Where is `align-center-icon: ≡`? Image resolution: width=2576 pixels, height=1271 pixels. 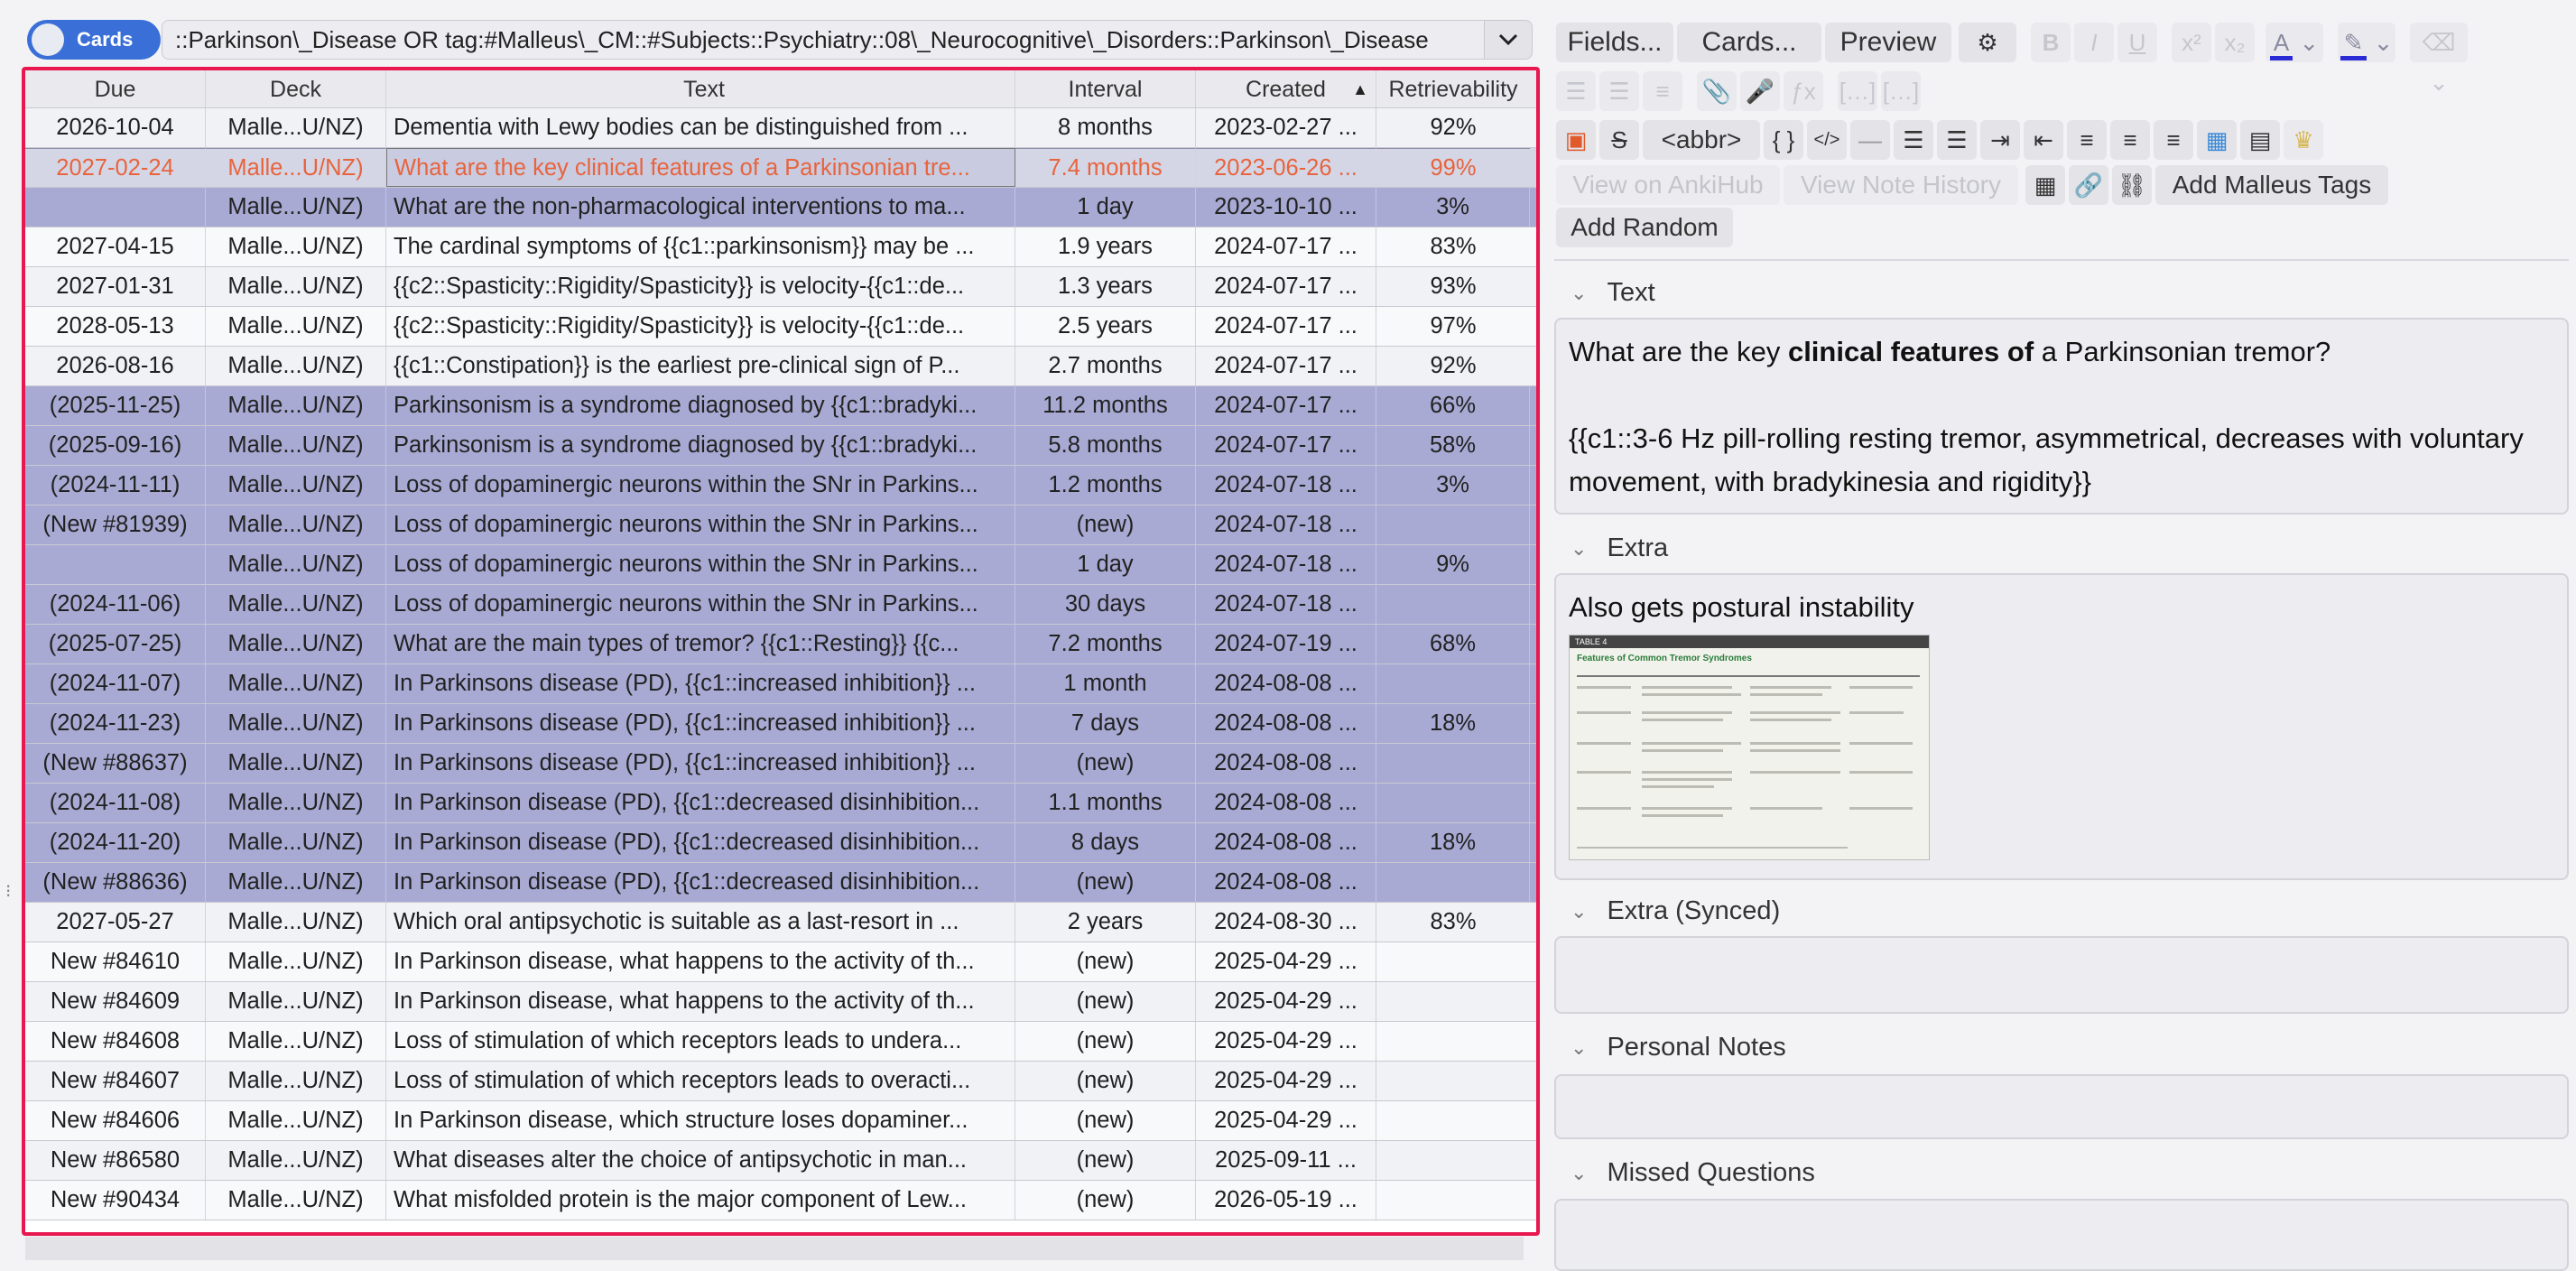 align-center-icon: ≡ is located at coordinates (2087, 140).